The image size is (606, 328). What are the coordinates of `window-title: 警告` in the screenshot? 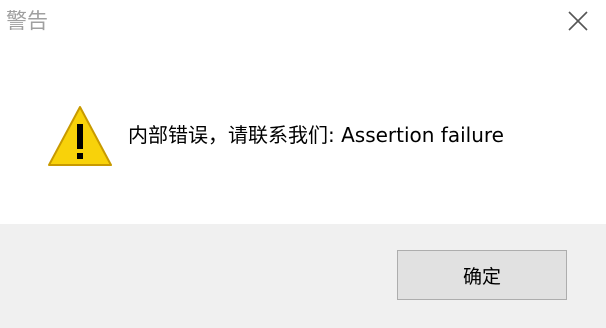 It's located at (27, 21).